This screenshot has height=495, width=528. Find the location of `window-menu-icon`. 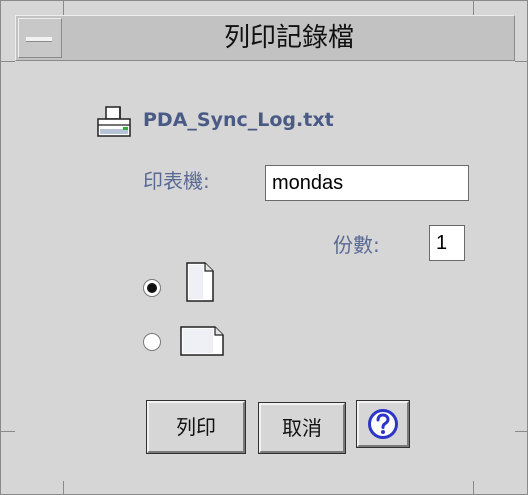

window-menu-icon is located at coordinates (39, 39).